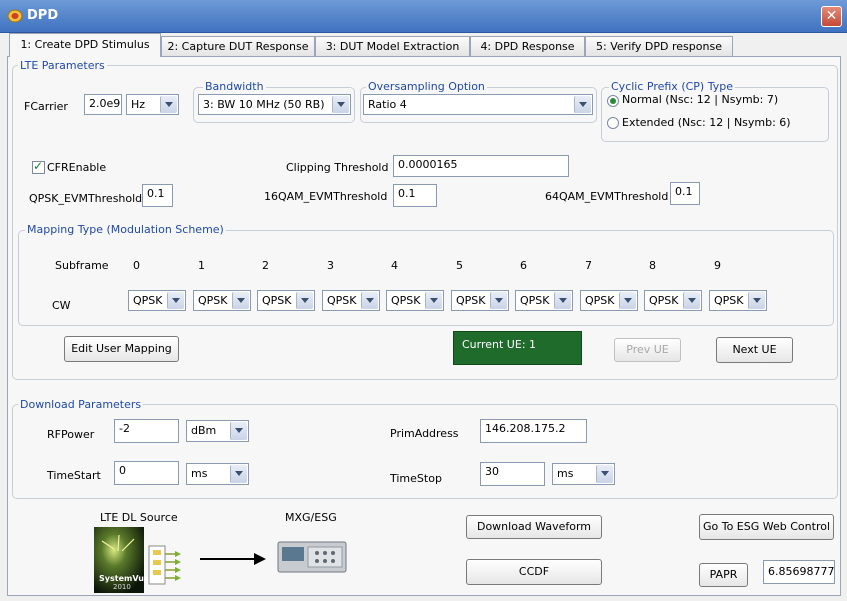 This screenshot has width=847, height=601. I want to click on title-bar, so click(423, 16).